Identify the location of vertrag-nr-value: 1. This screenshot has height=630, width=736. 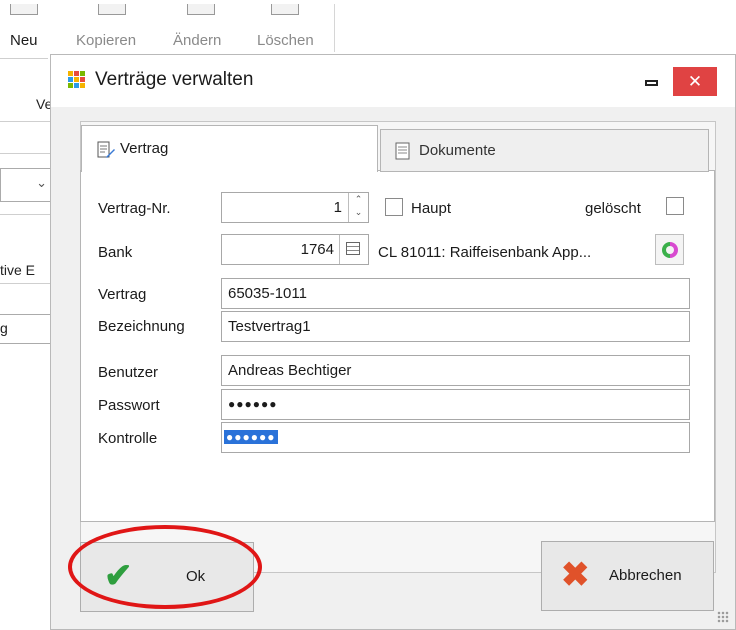
(337, 207).